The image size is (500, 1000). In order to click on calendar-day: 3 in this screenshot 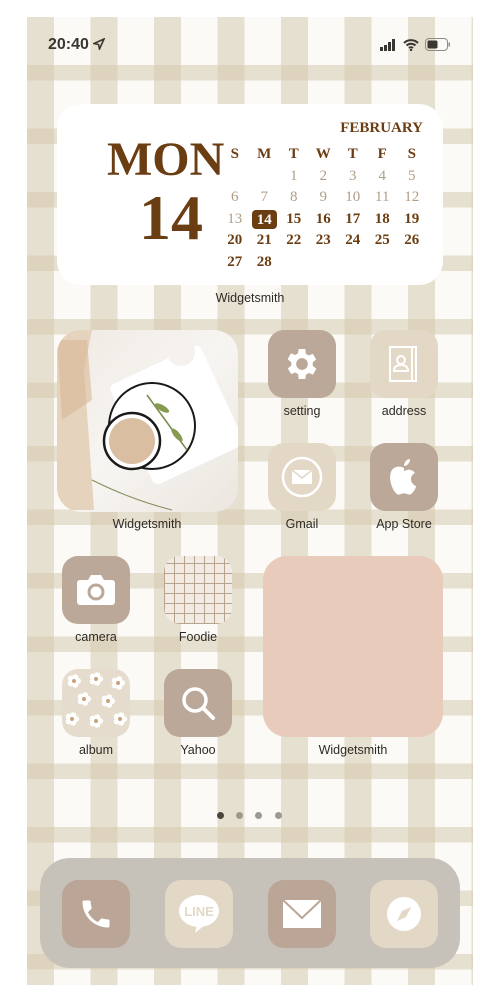, I will do `click(353, 175)`.